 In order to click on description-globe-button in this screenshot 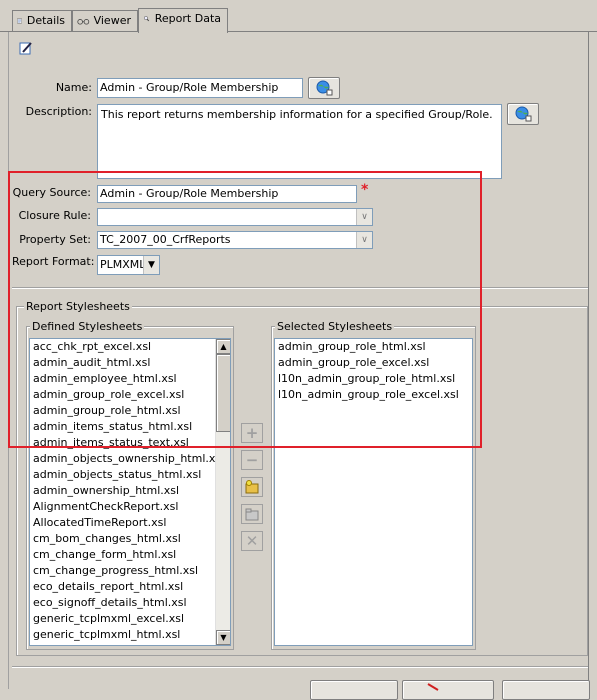, I will do `click(523, 114)`.